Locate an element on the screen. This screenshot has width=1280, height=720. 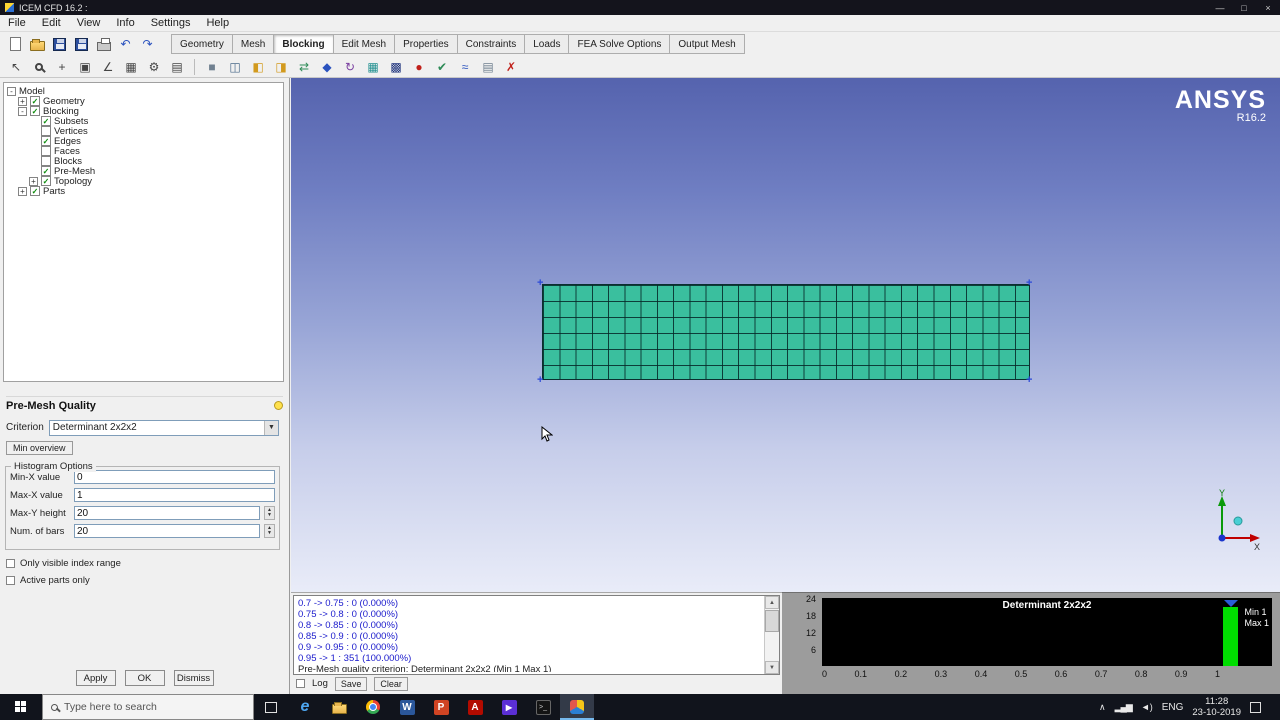
tree-item-blocks: Blocks is located at coordinates (143, 161).